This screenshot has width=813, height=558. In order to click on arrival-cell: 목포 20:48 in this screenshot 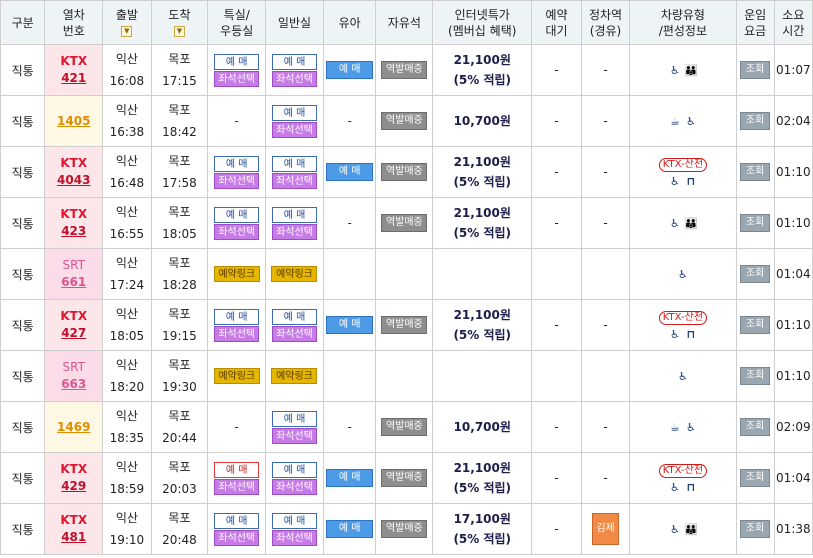, I will do `click(179, 529)`.